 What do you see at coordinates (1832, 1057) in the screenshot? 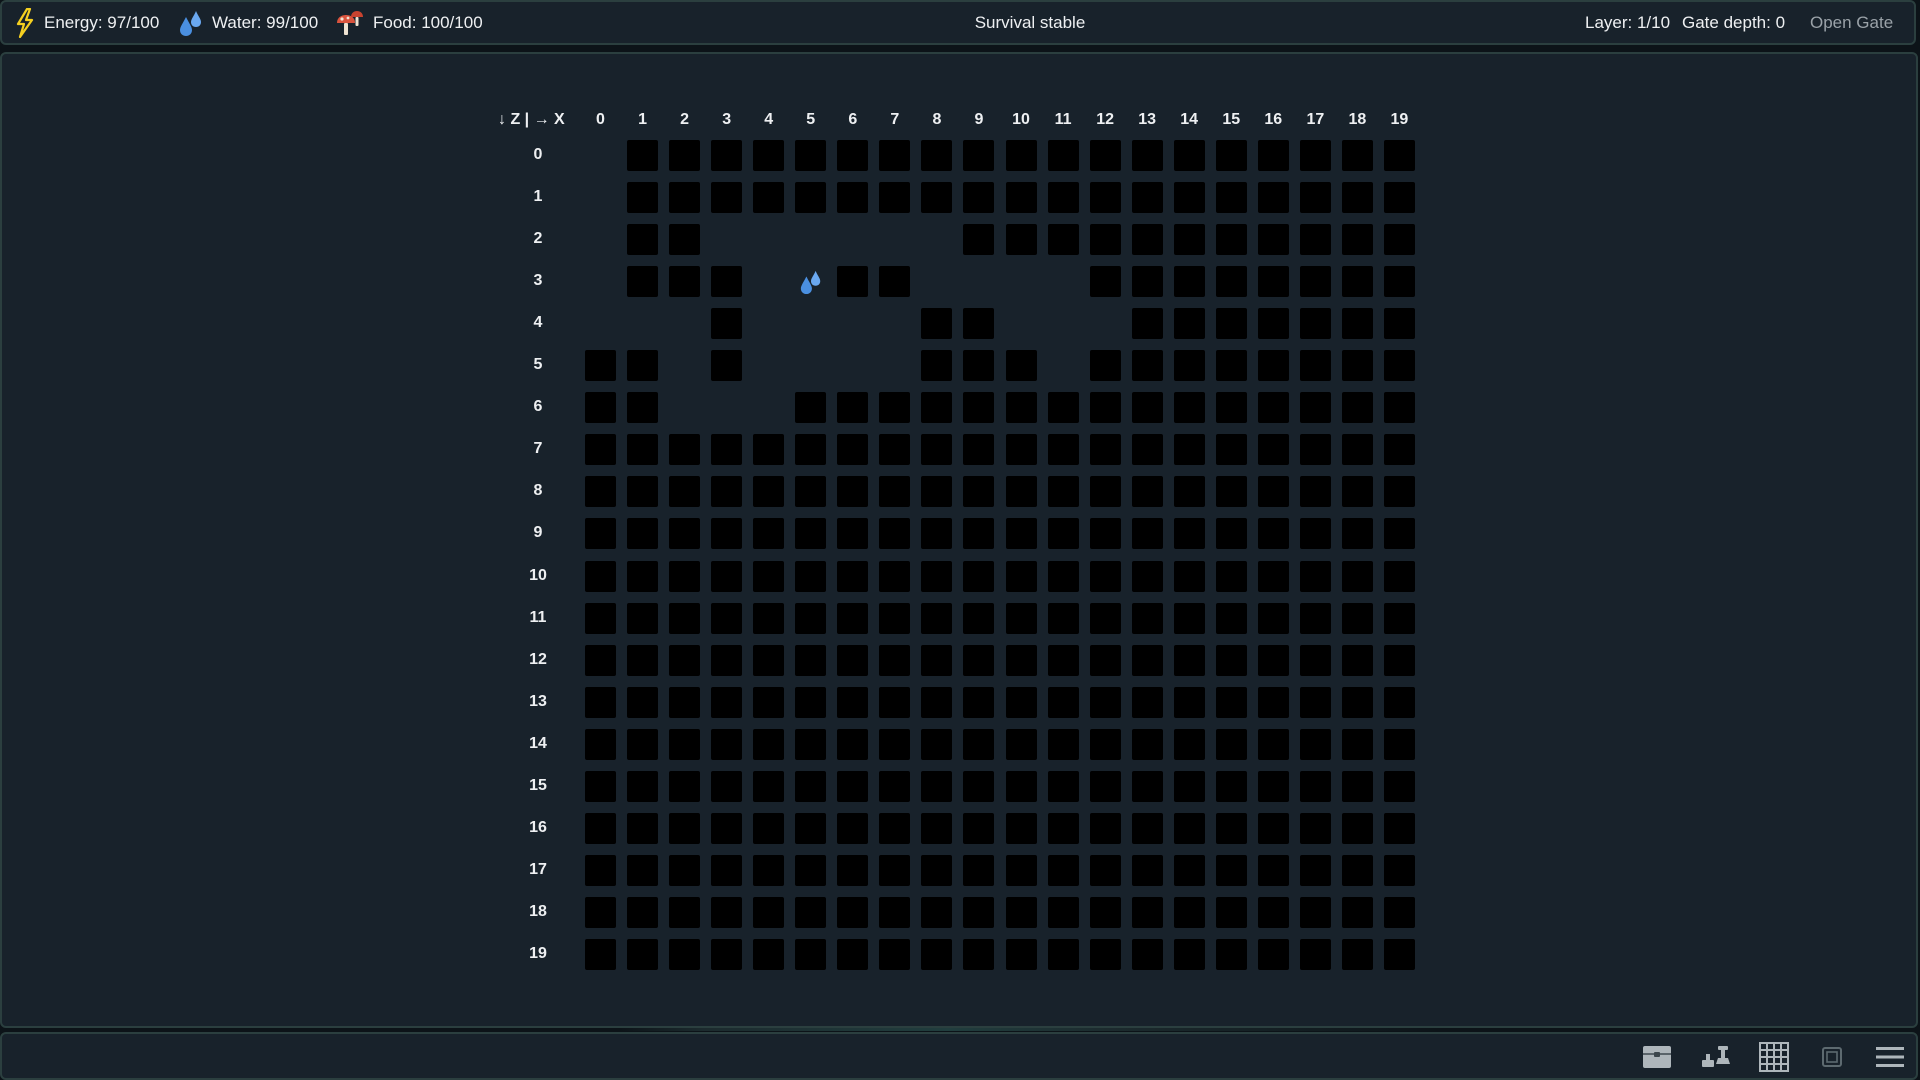
I see `book-icon` at bounding box center [1832, 1057].